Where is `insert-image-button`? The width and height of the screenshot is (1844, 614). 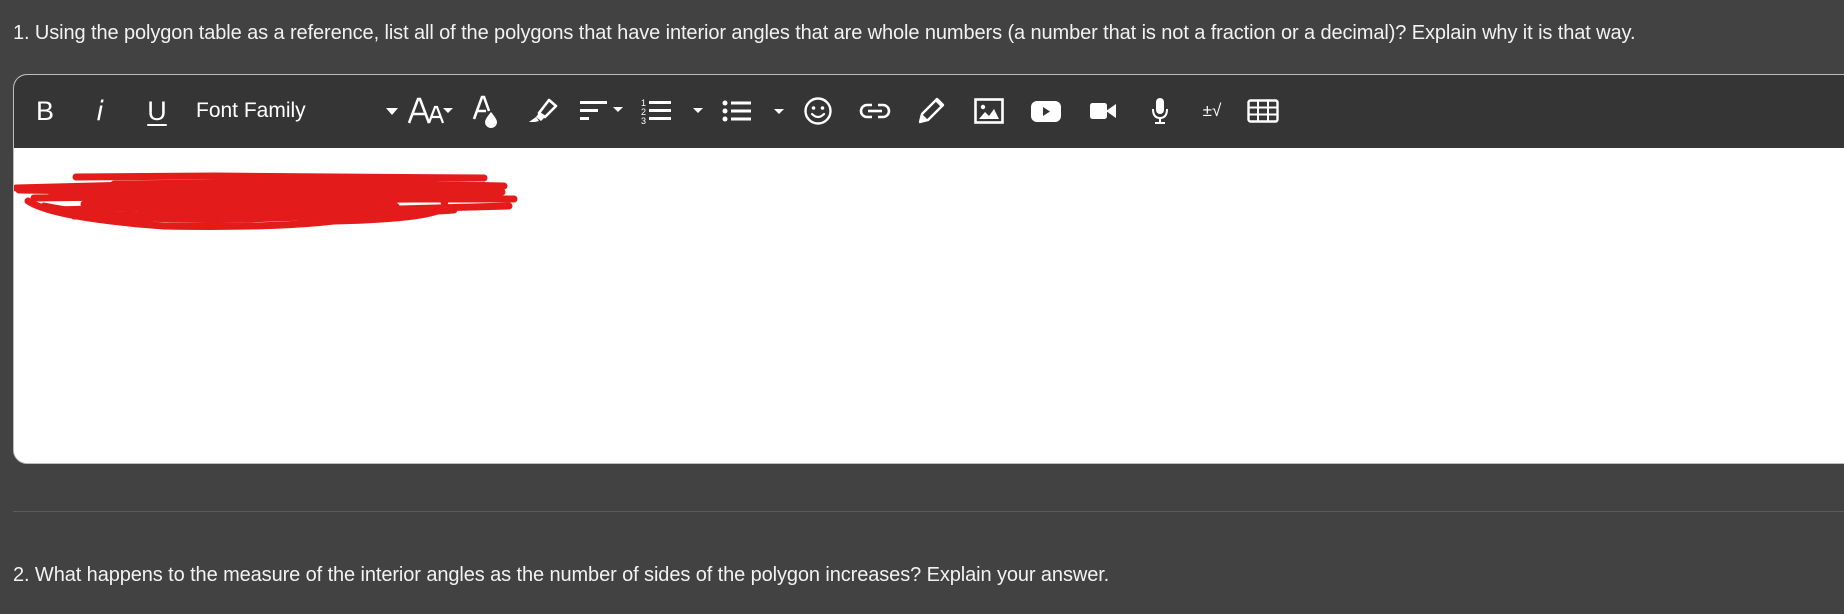 insert-image-button is located at coordinates (989, 111).